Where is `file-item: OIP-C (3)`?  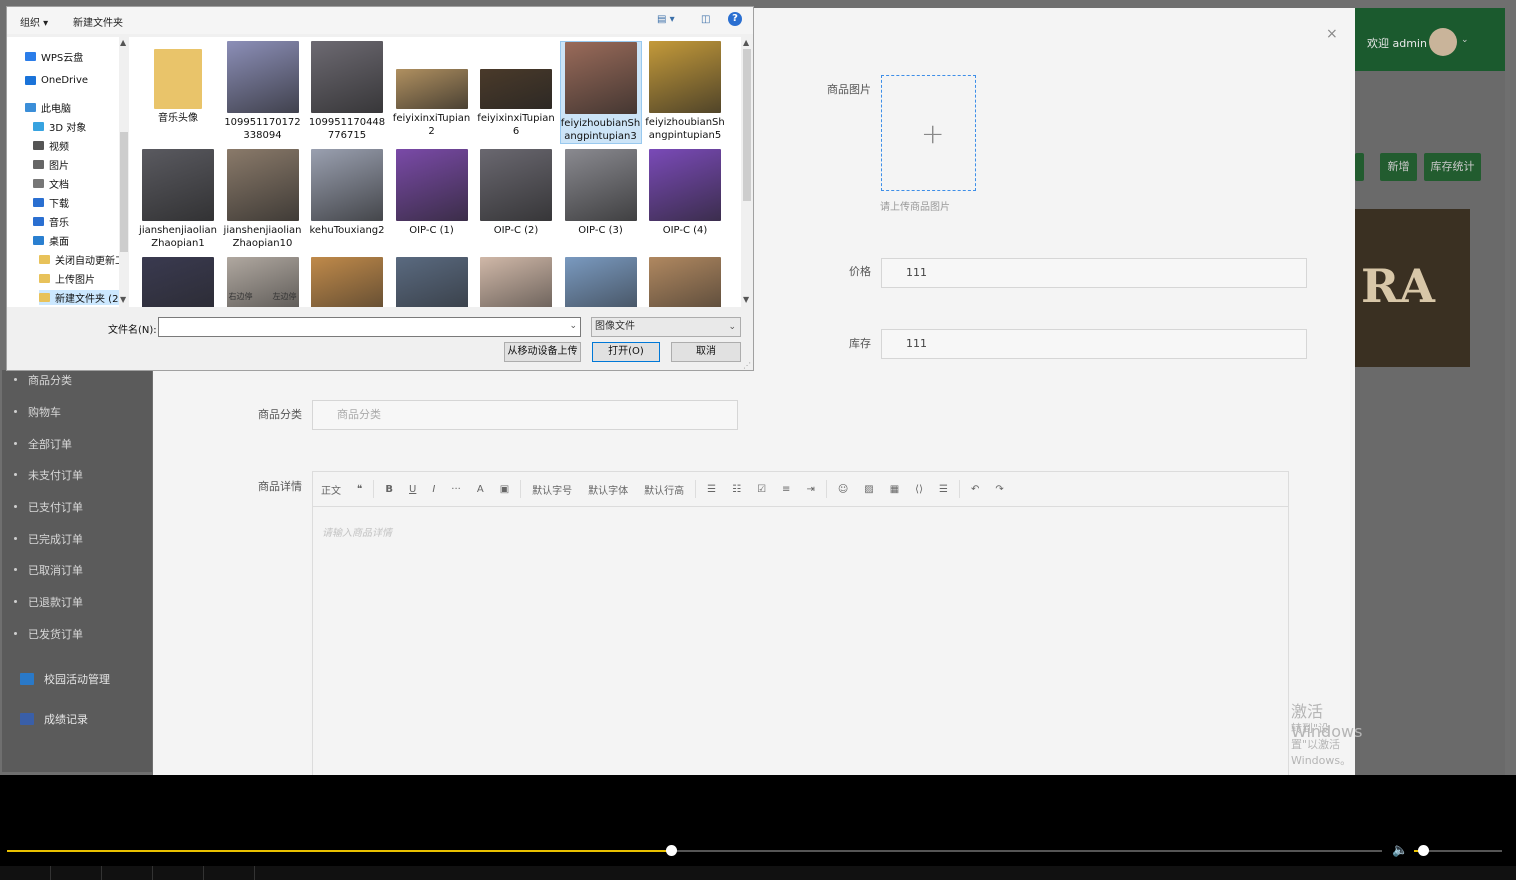
file-item: OIP-C (3) is located at coordinates (601, 193).